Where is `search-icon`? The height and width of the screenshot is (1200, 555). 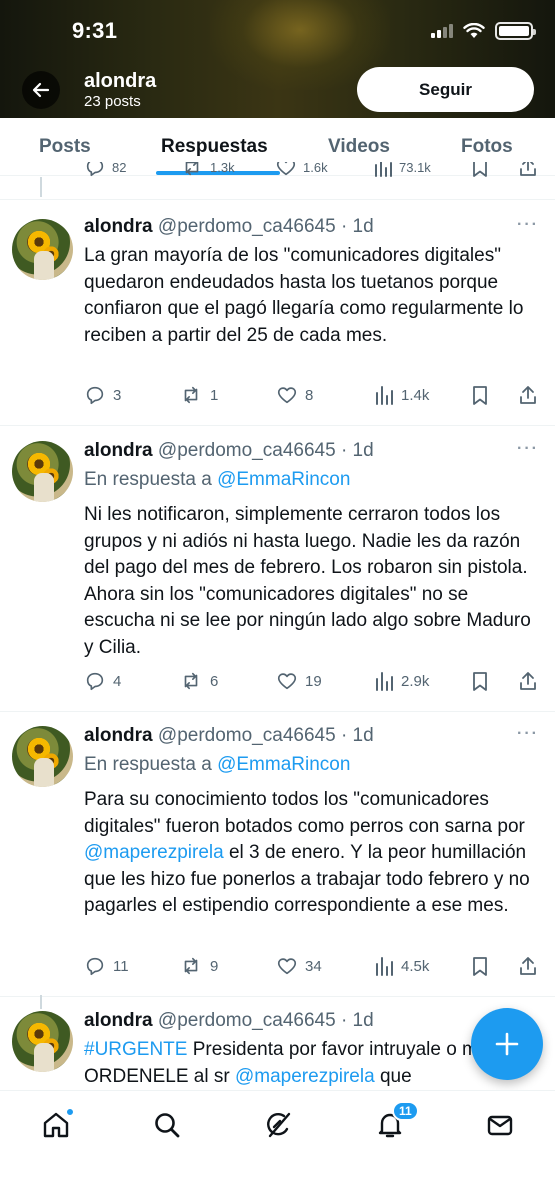
search-icon is located at coordinates (167, 1125).